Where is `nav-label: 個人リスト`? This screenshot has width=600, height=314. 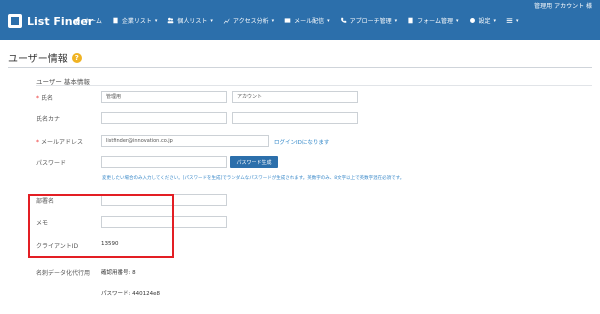 nav-label: 個人リスト is located at coordinates (192, 21).